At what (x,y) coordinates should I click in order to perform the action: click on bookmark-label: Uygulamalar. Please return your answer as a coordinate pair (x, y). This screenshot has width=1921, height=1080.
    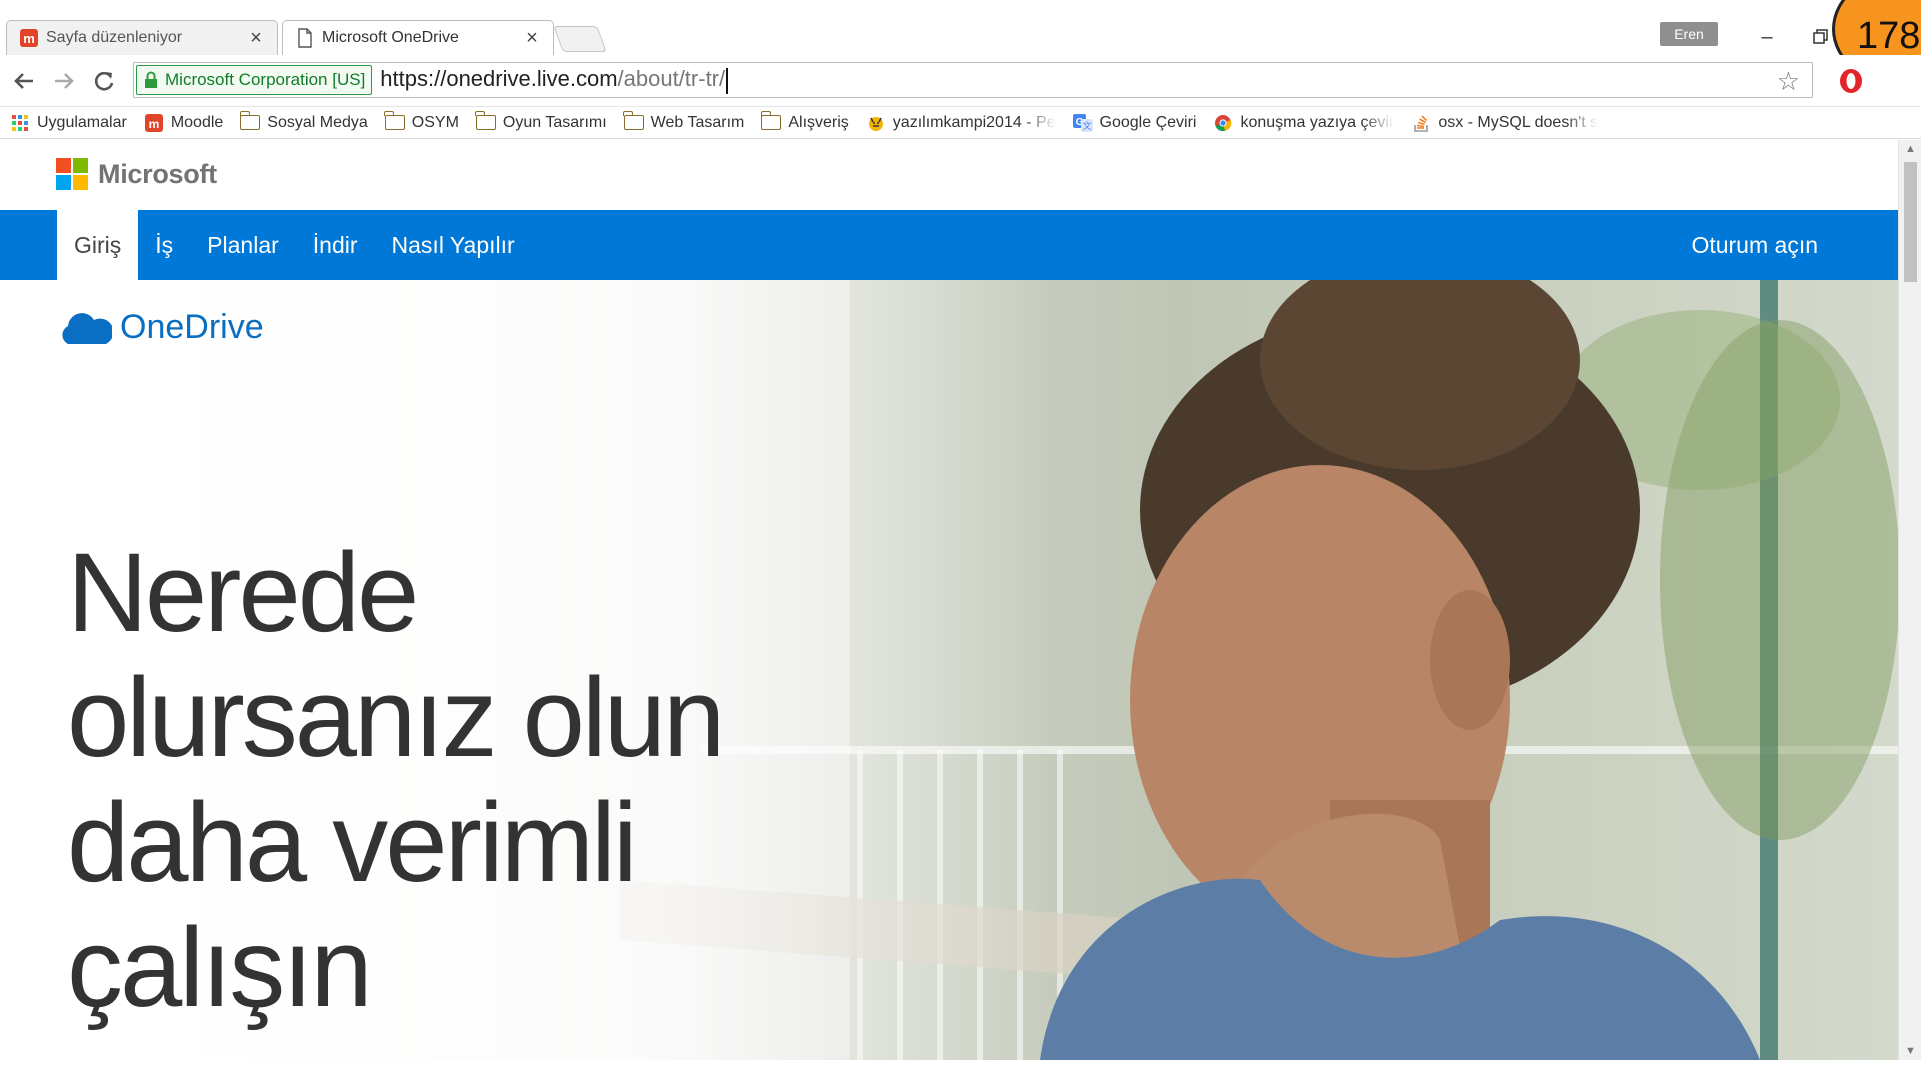
    Looking at the image, I should click on (82, 122).